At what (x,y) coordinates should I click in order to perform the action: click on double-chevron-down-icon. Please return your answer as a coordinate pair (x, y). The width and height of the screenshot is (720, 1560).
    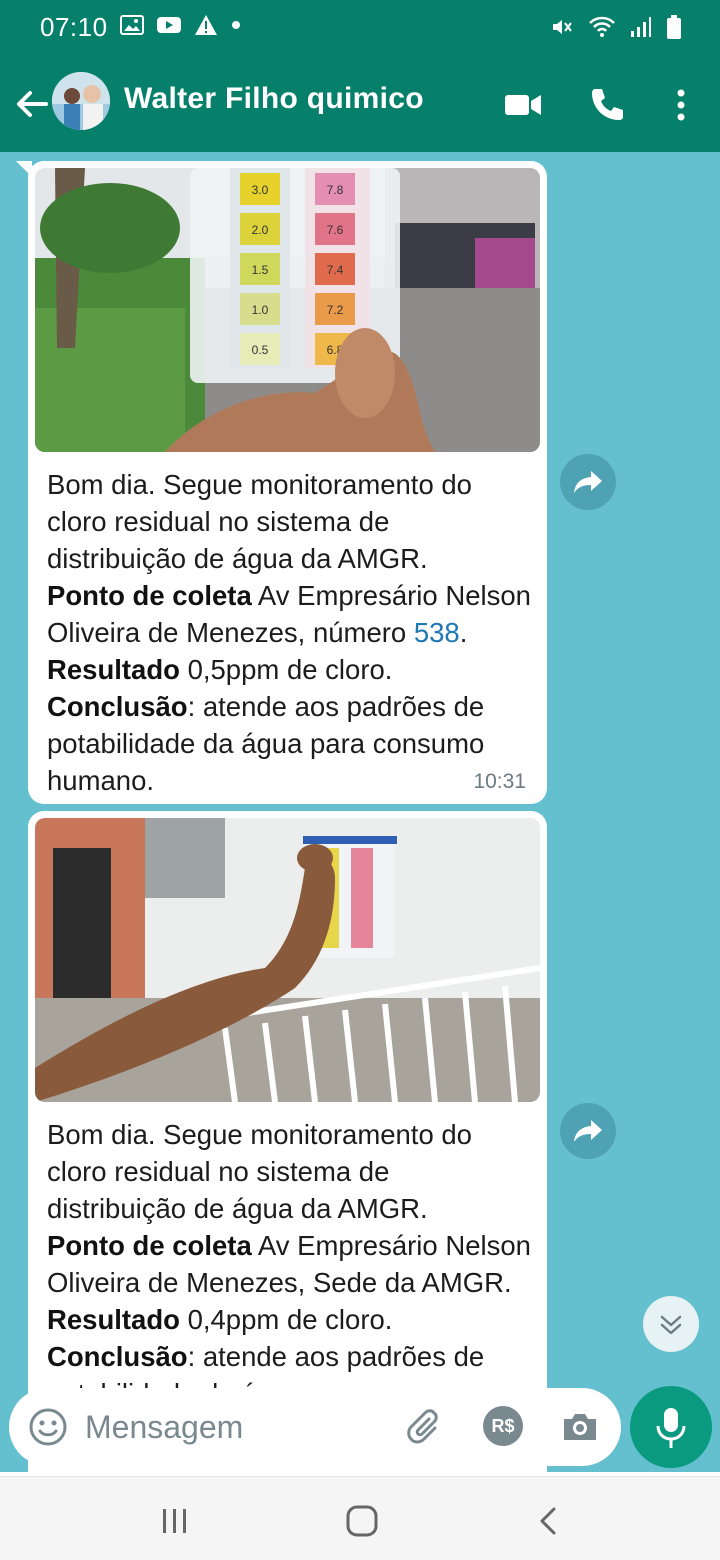
    Looking at the image, I should click on (671, 1325).